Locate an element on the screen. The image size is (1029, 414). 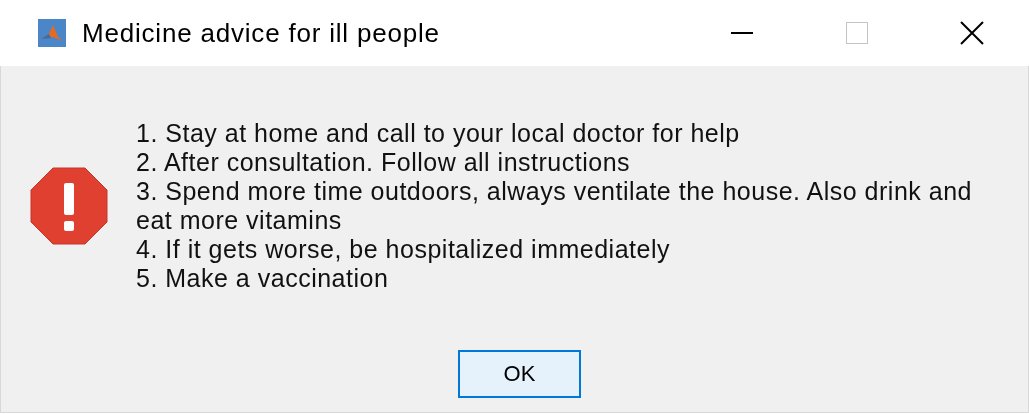
minimize-icon is located at coordinates (741, 33).